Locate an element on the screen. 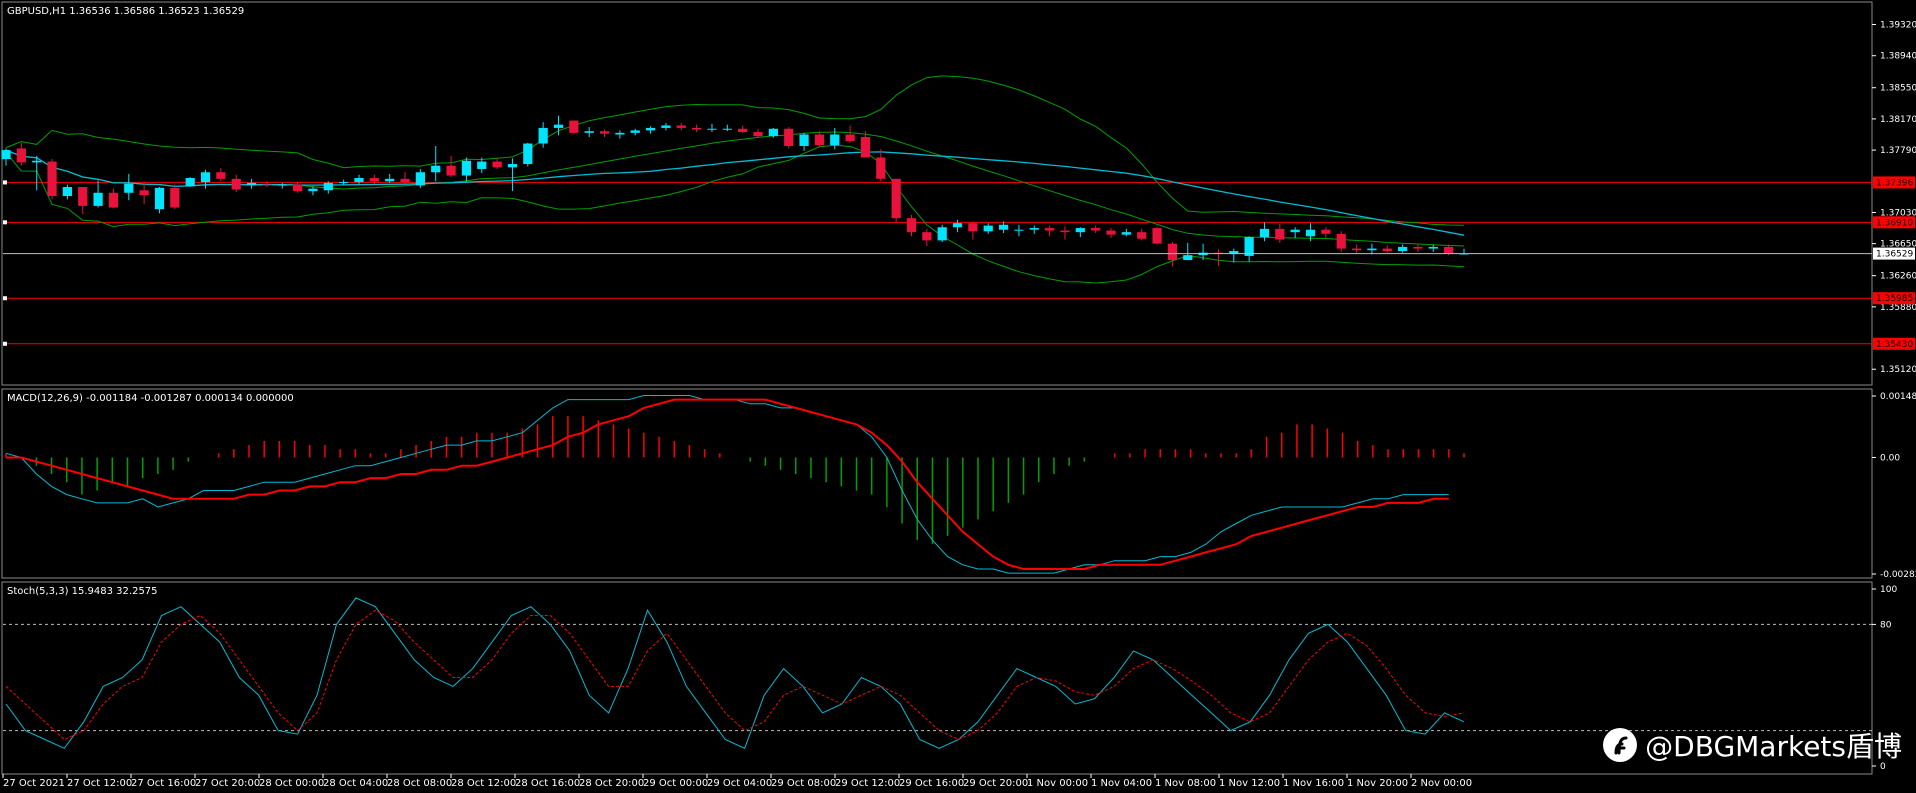  level-price-badge-label: 1.35430 is located at coordinates (1894, 345).